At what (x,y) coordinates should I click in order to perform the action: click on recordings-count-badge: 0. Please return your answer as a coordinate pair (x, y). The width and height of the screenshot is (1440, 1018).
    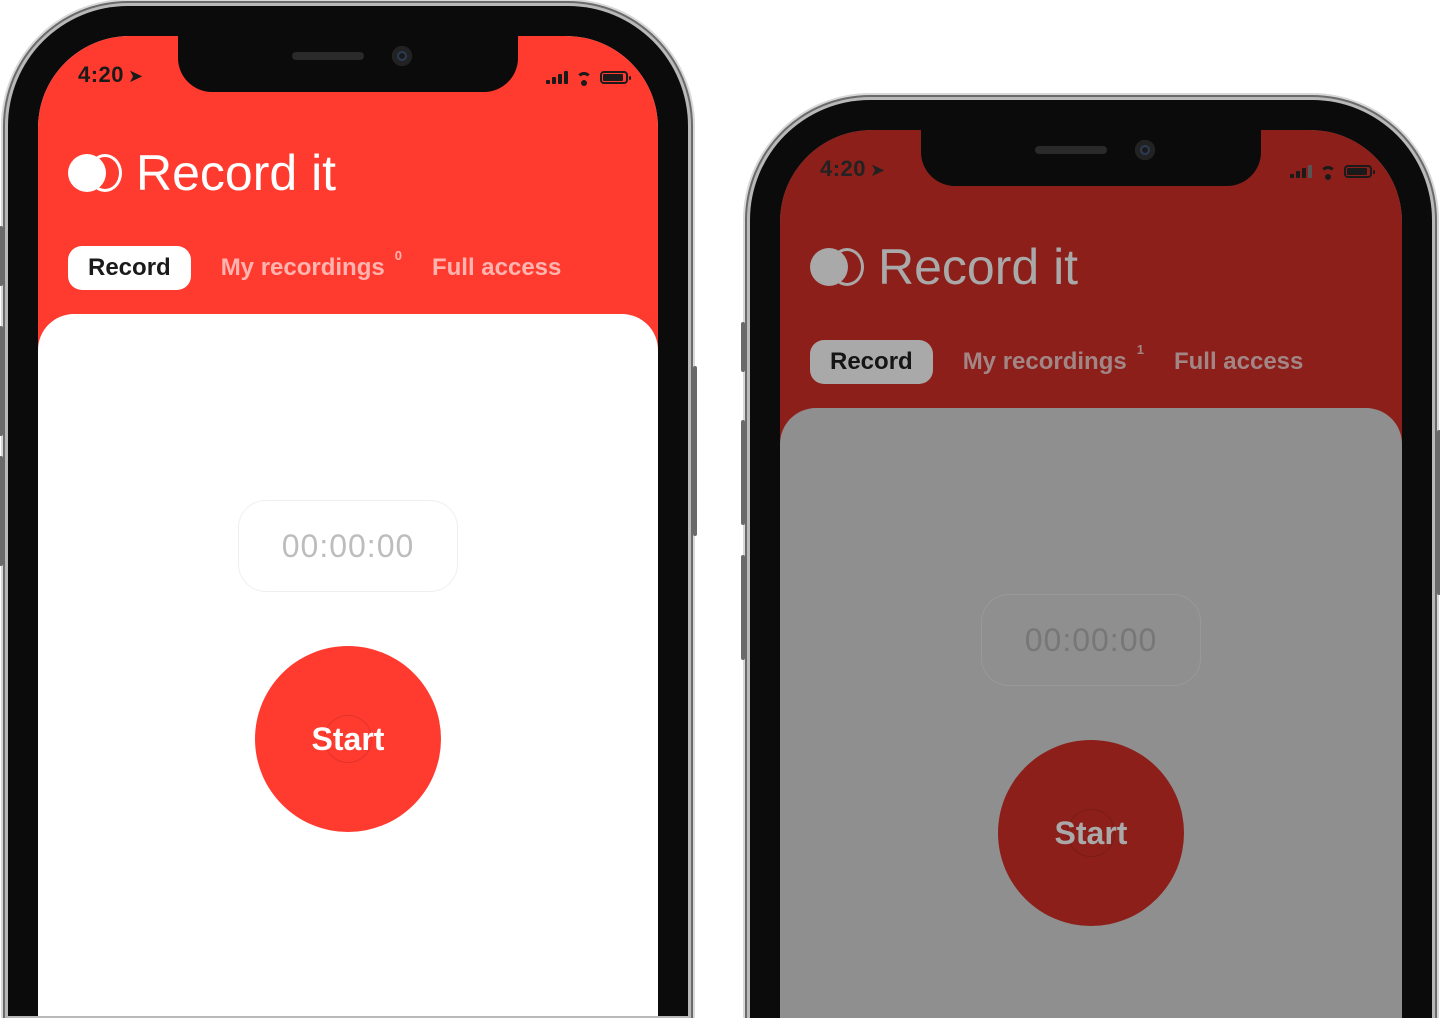
    Looking at the image, I should click on (398, 255).